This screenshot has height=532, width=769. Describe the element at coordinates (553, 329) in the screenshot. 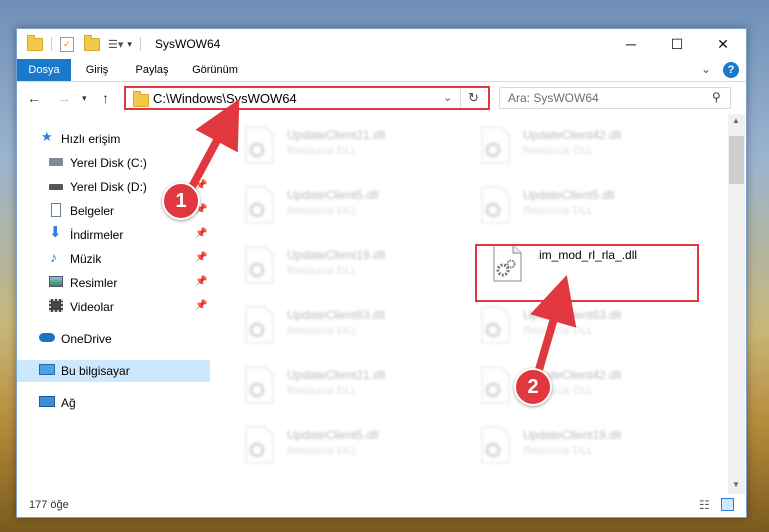

I see `arrow-to-file` at that location.